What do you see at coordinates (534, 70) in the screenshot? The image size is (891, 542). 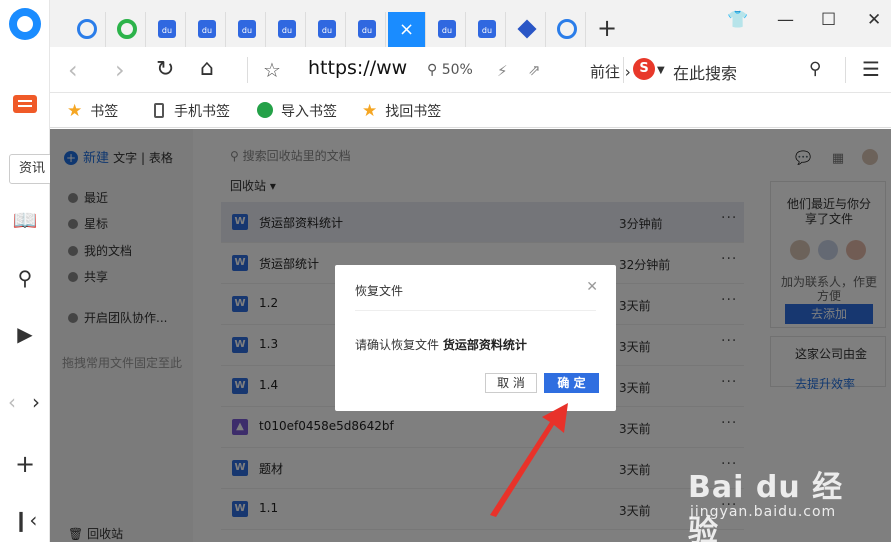 I see `share-icon: ⇗` at bounding box center [534, 70].